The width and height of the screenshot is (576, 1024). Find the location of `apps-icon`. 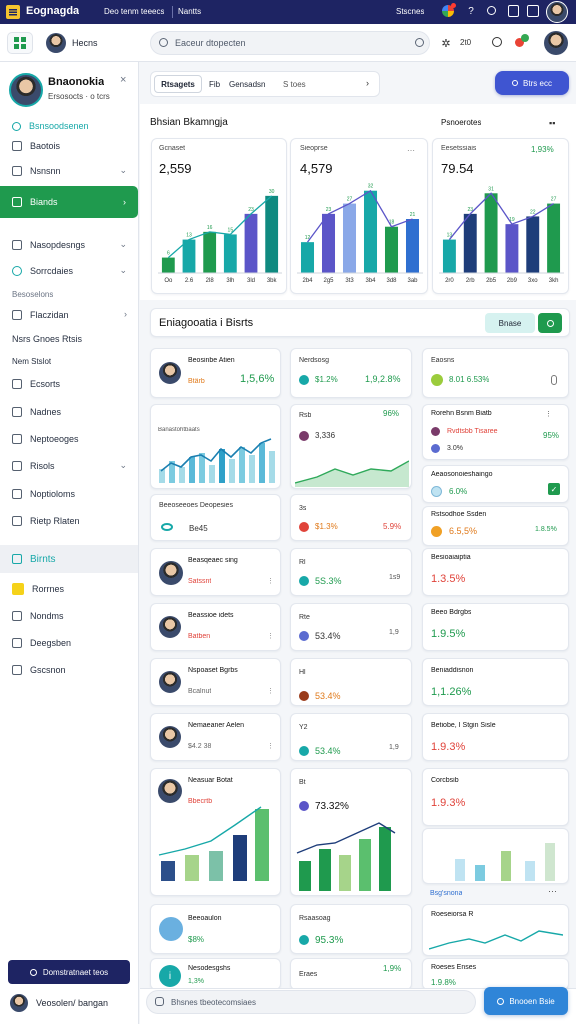

apps-icon is located at coordinates (533, 11).